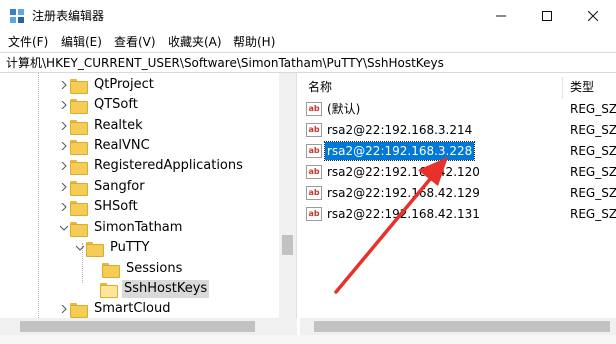  I want to click on tree-item-smartcloud: SmartCloud, so click(115, 309).